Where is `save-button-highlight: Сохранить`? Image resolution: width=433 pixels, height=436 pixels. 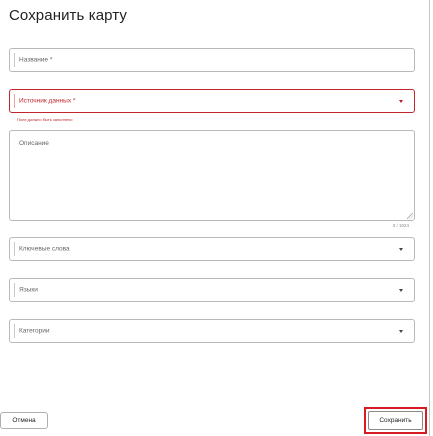 save-button-highlight: Сохранить is located at coordinates (395, 420).